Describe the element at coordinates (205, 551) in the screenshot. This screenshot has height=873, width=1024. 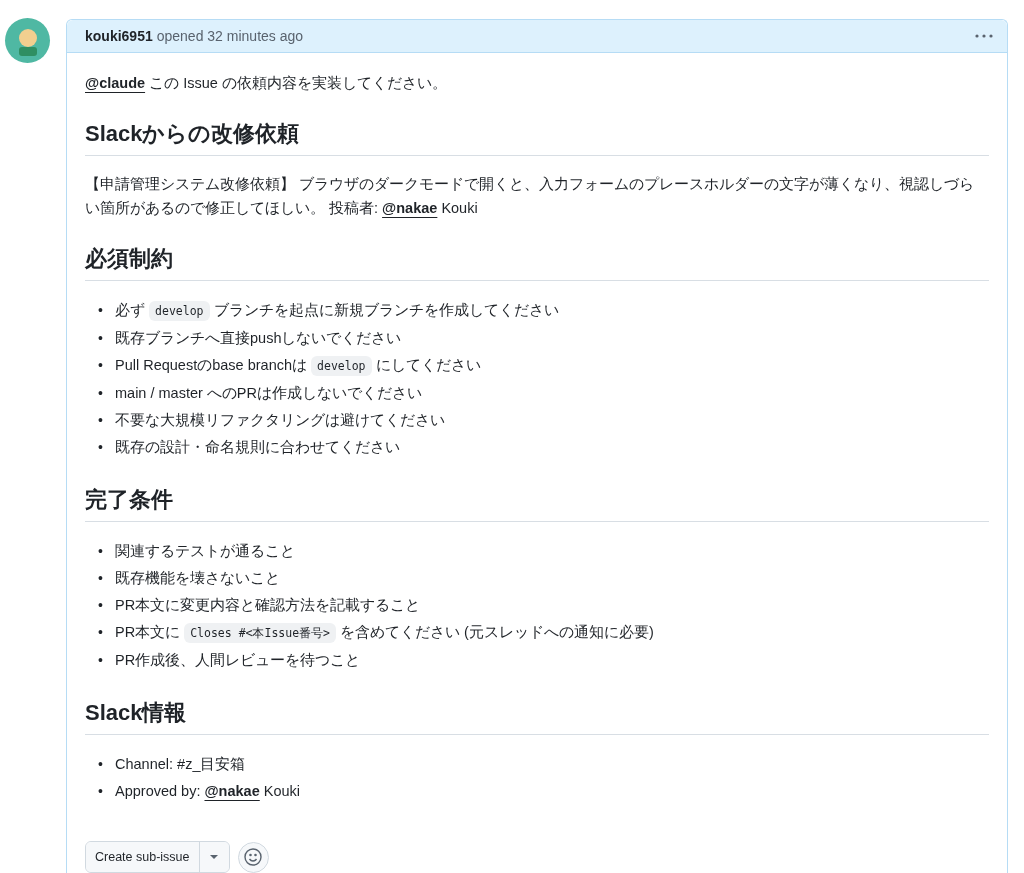
I see `list-item: 関連するテストが通ること` at that location.